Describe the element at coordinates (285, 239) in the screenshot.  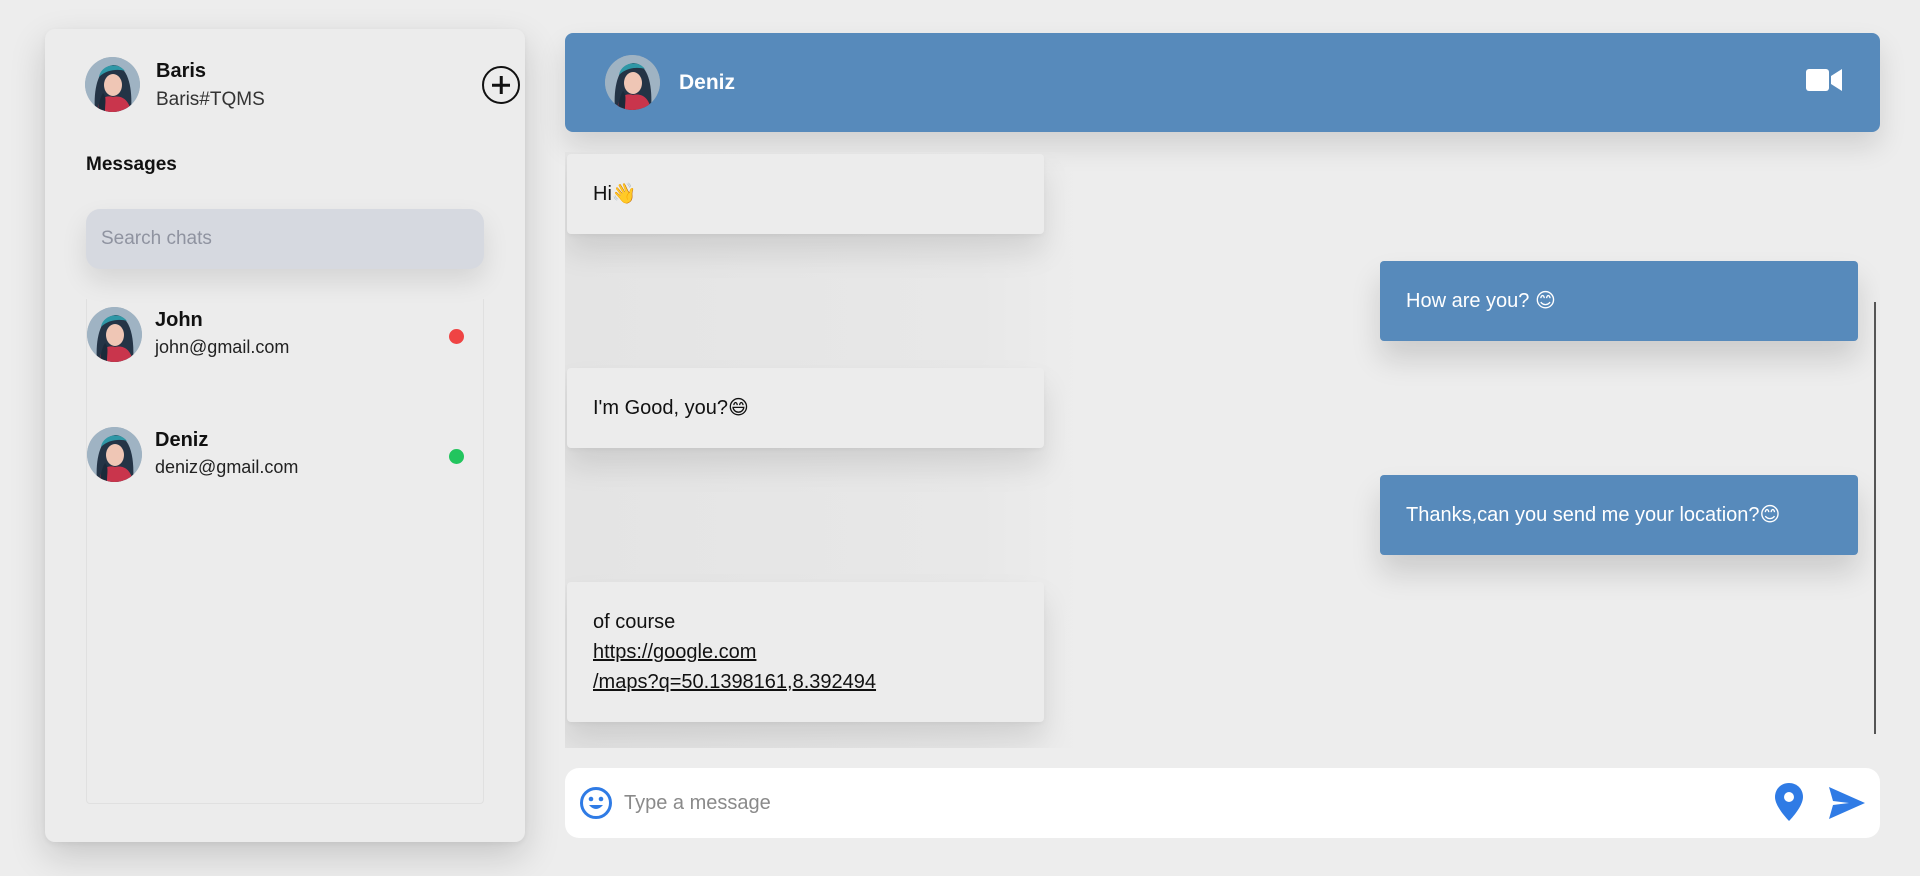
I see `search-chats-input` at that location.